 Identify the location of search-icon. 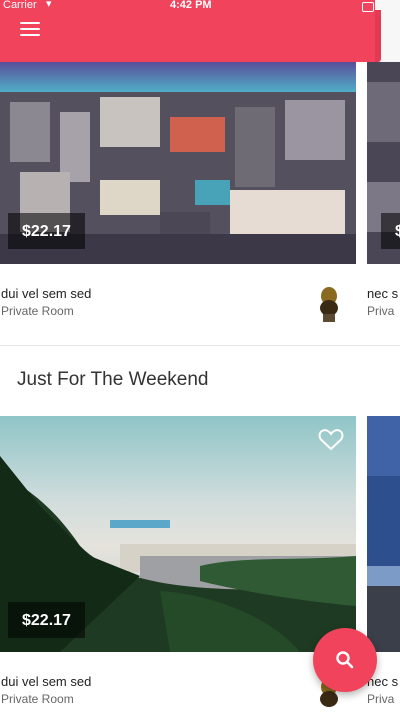
(345, 660).